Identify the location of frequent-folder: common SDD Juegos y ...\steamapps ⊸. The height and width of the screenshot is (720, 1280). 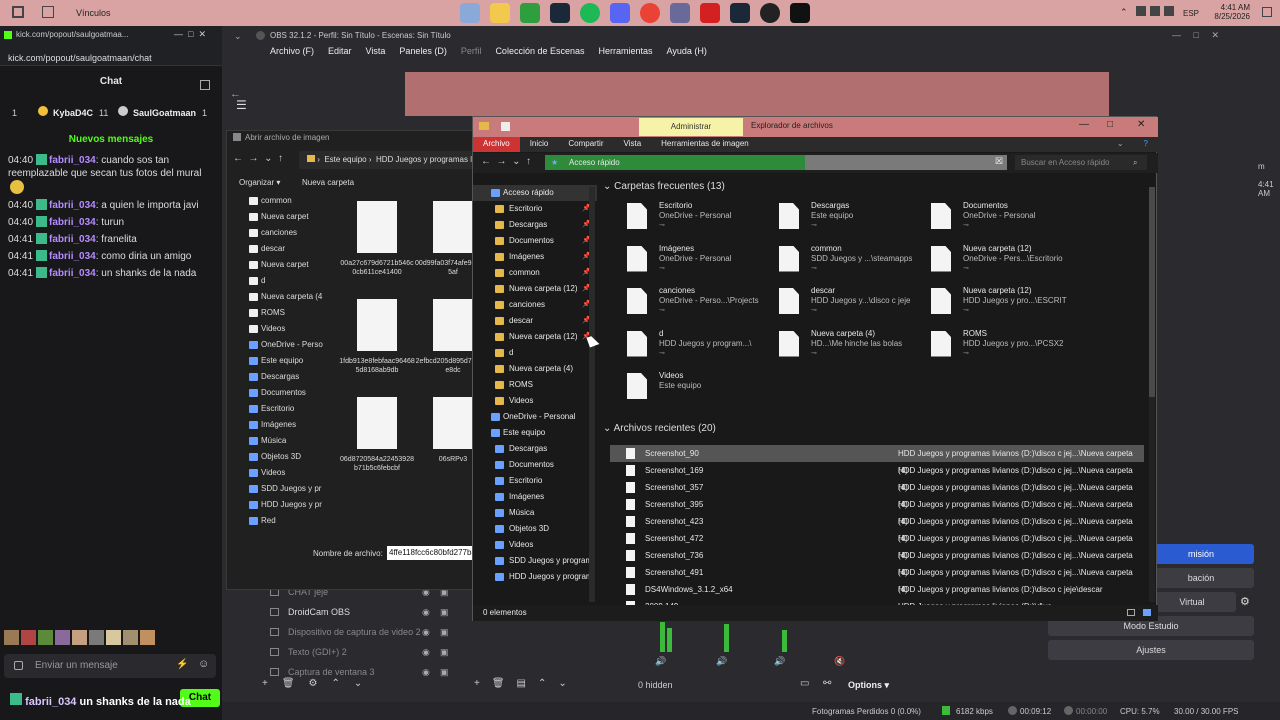
(854, 264).